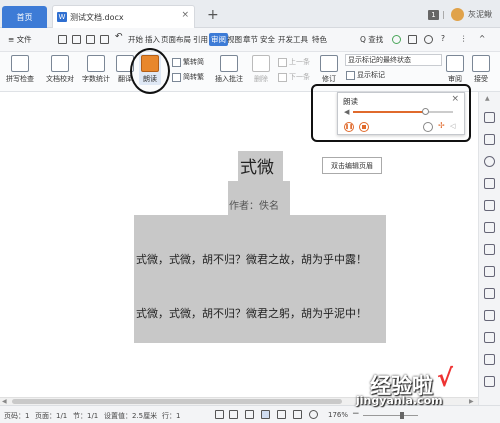  What do you see at coordinates (412, 39) in the screenshot?
I see `share-icon` at bounding box center [412, 39].